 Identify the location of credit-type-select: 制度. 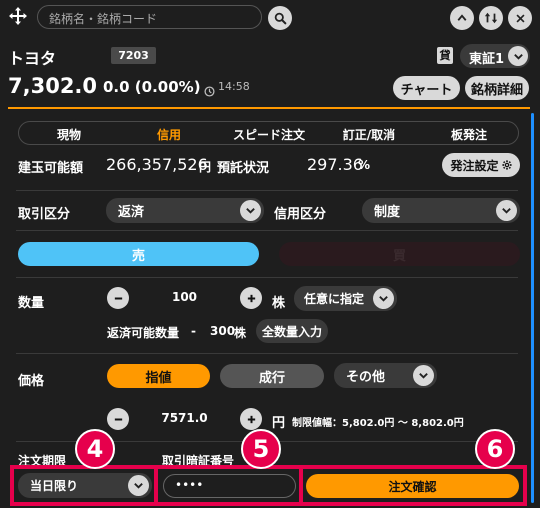
(441, 210).